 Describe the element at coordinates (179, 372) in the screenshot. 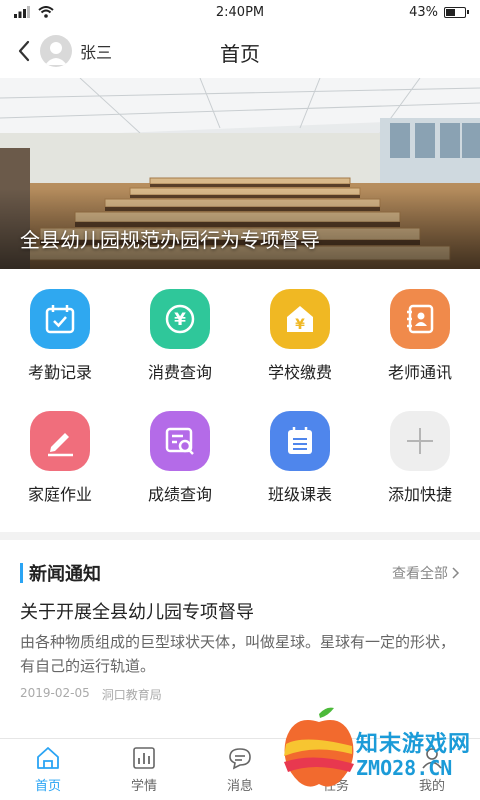

I see `shortcut-label: 消费查询` at that location.